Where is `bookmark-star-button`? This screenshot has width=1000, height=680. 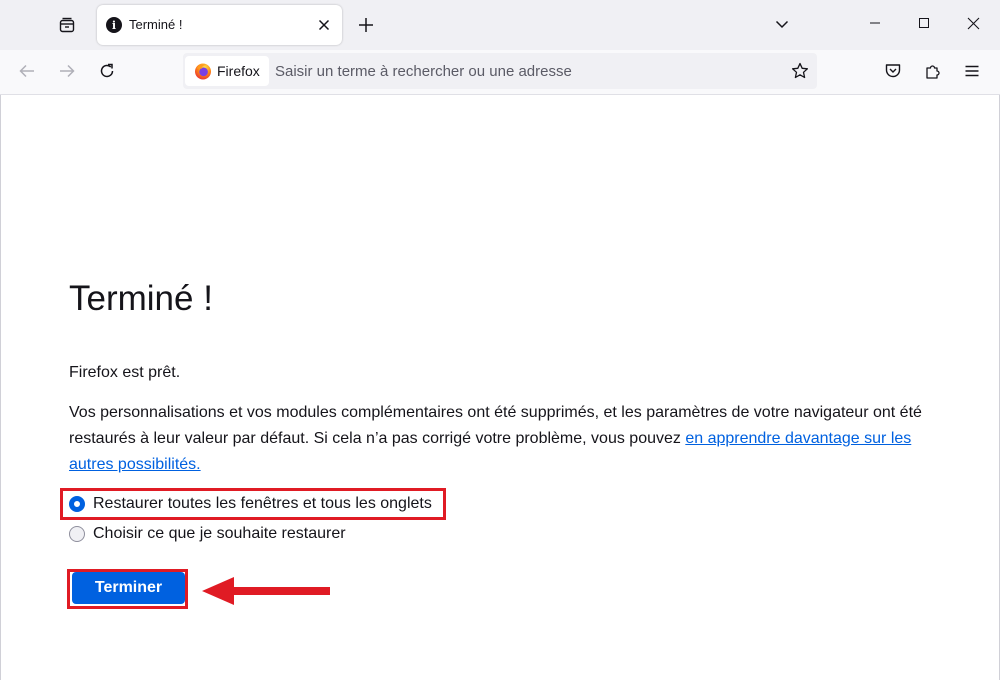
bookmark-star-button is located at coordinates (800, 71).